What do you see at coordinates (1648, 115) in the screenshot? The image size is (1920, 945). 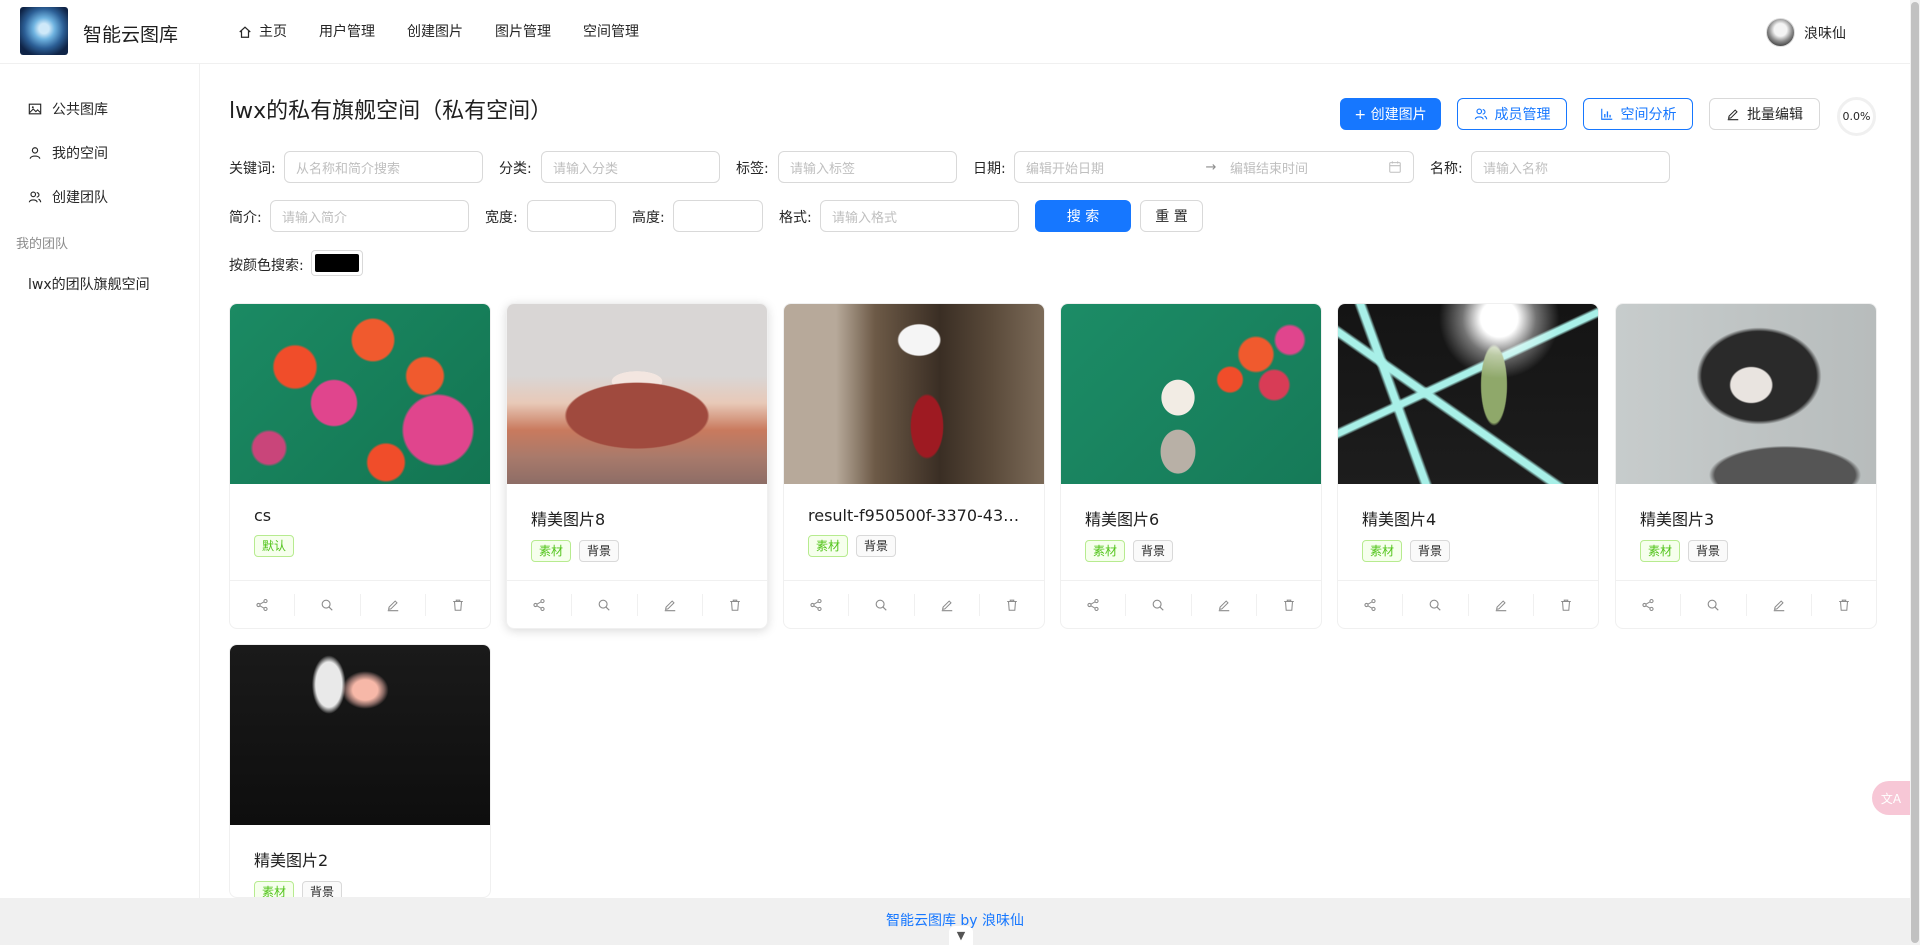 I see `button-label: 空间分析` at bounding box center [1648, 115].